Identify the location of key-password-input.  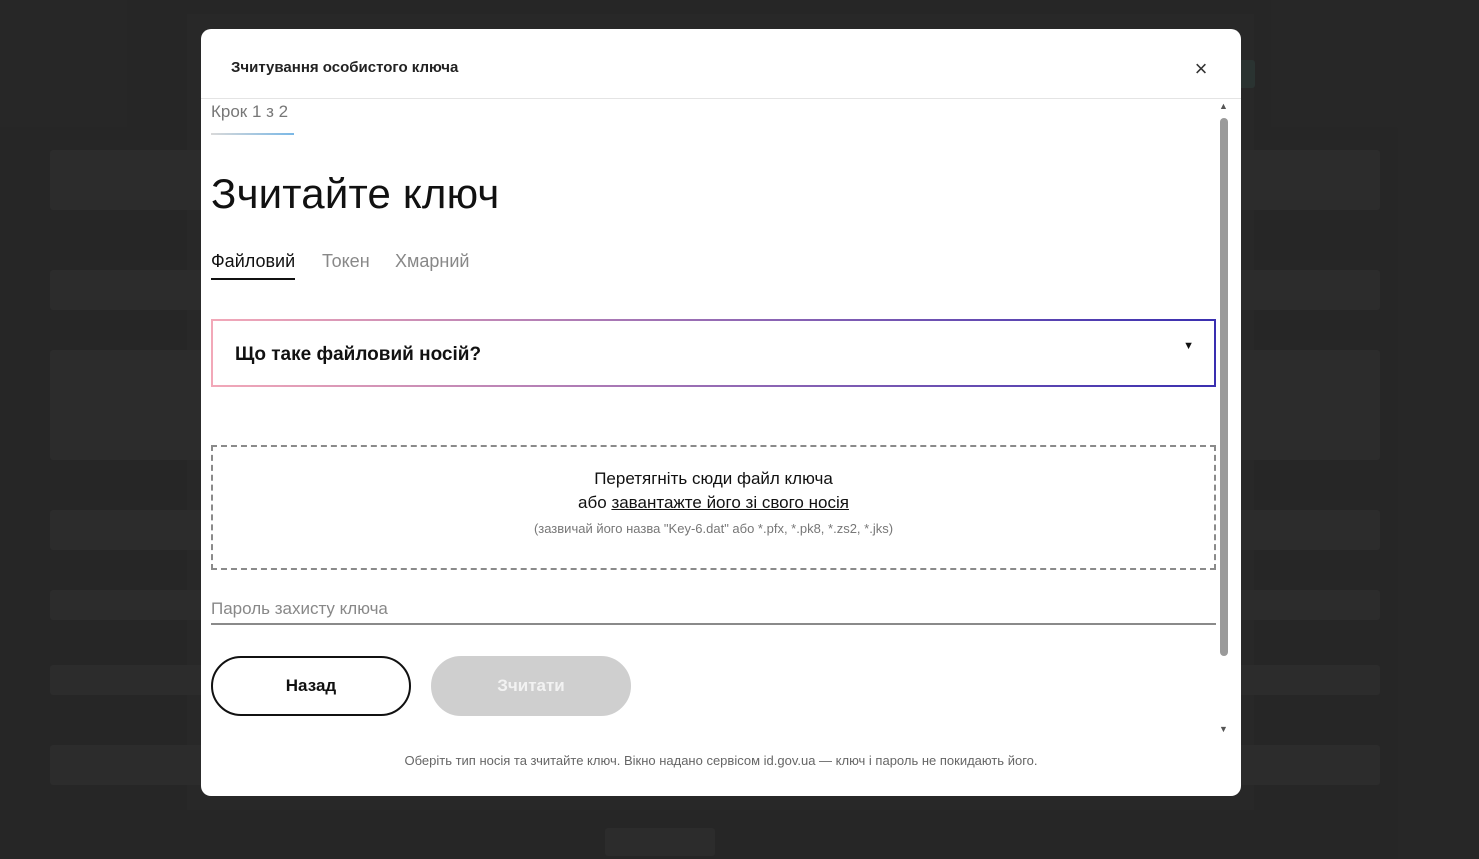
(713, 610).